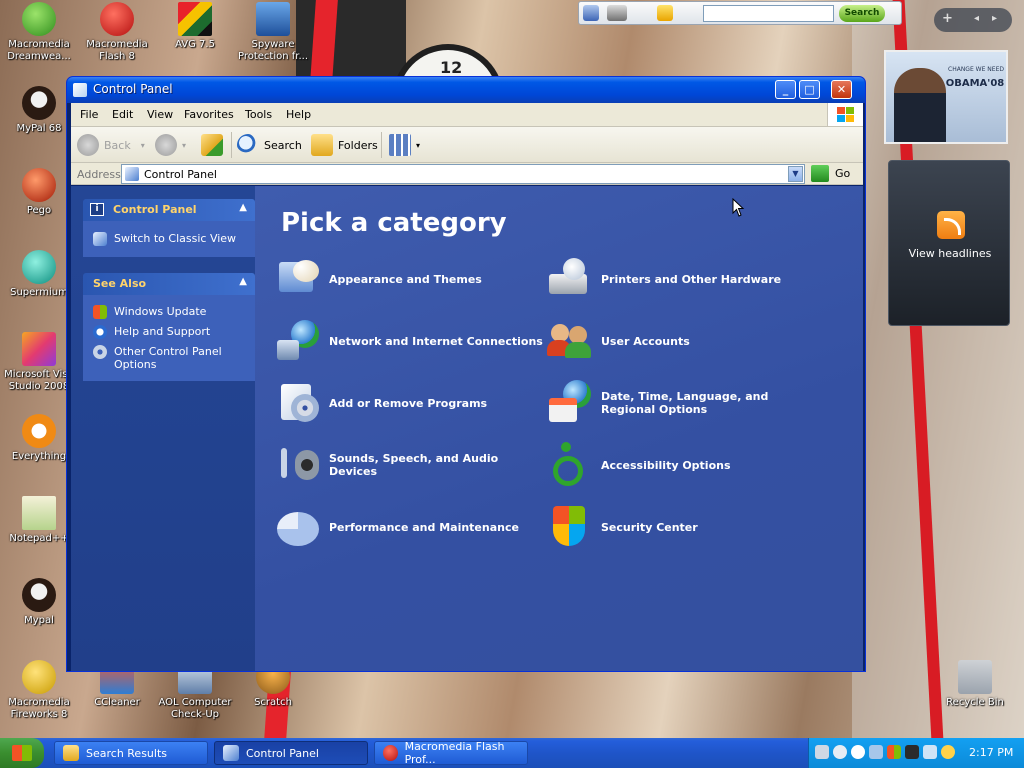 This screenshot has height=768, width=1024. Describe the element at coordinates (840, 752) in the screenshot. I see `volume-icon` at that location.